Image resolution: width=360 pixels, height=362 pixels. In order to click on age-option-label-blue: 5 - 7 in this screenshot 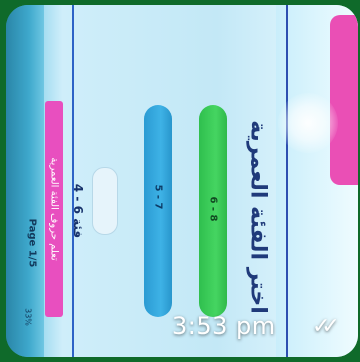, I will do `click(158, 197)`.